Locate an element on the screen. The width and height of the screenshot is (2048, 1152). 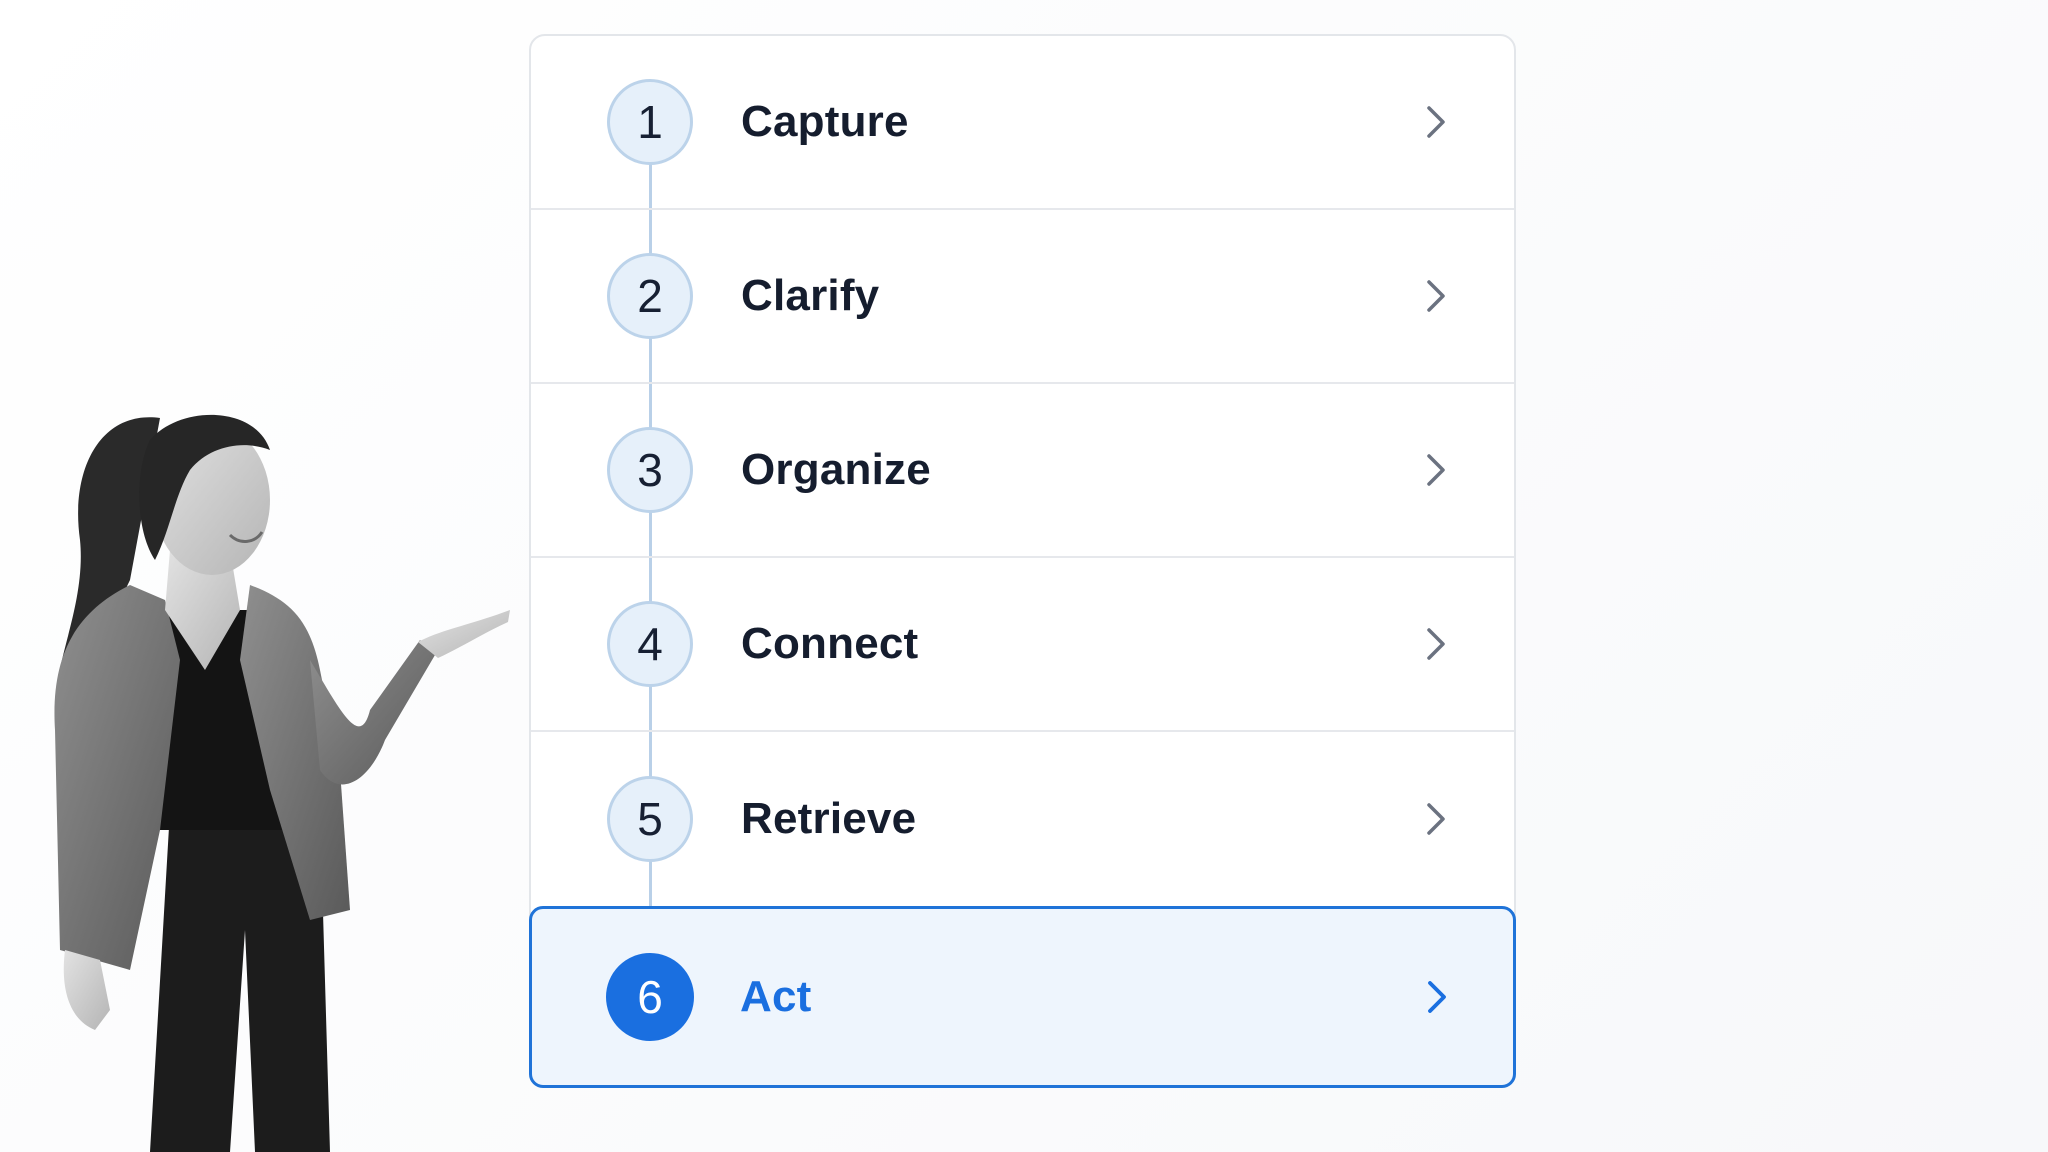
step-item-clarify: 2 Clarify is located at coordinates (1022, 297).